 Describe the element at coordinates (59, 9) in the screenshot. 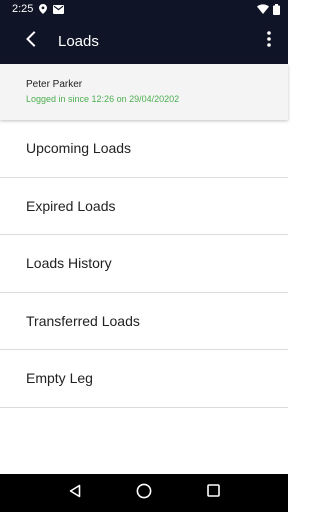

I see `mail-icon` at that location.